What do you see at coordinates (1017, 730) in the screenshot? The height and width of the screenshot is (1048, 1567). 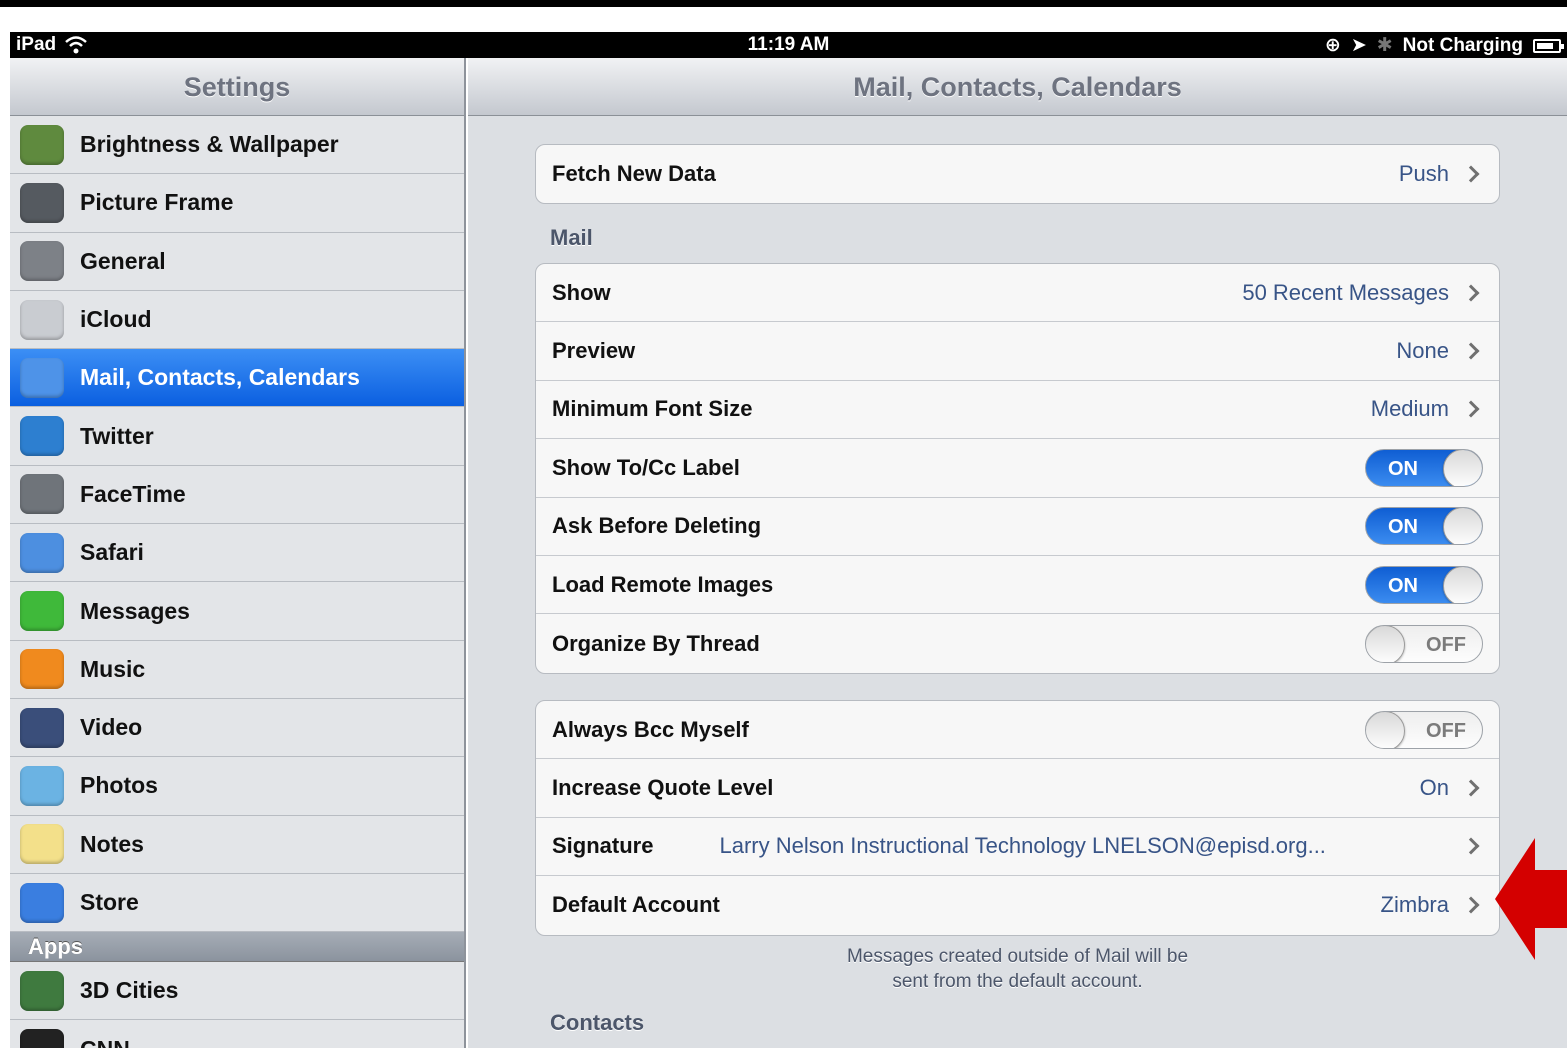 I see `always-bcc-myself-row: Always Bcc Myself OFF` at bounding box center [1017, 730].